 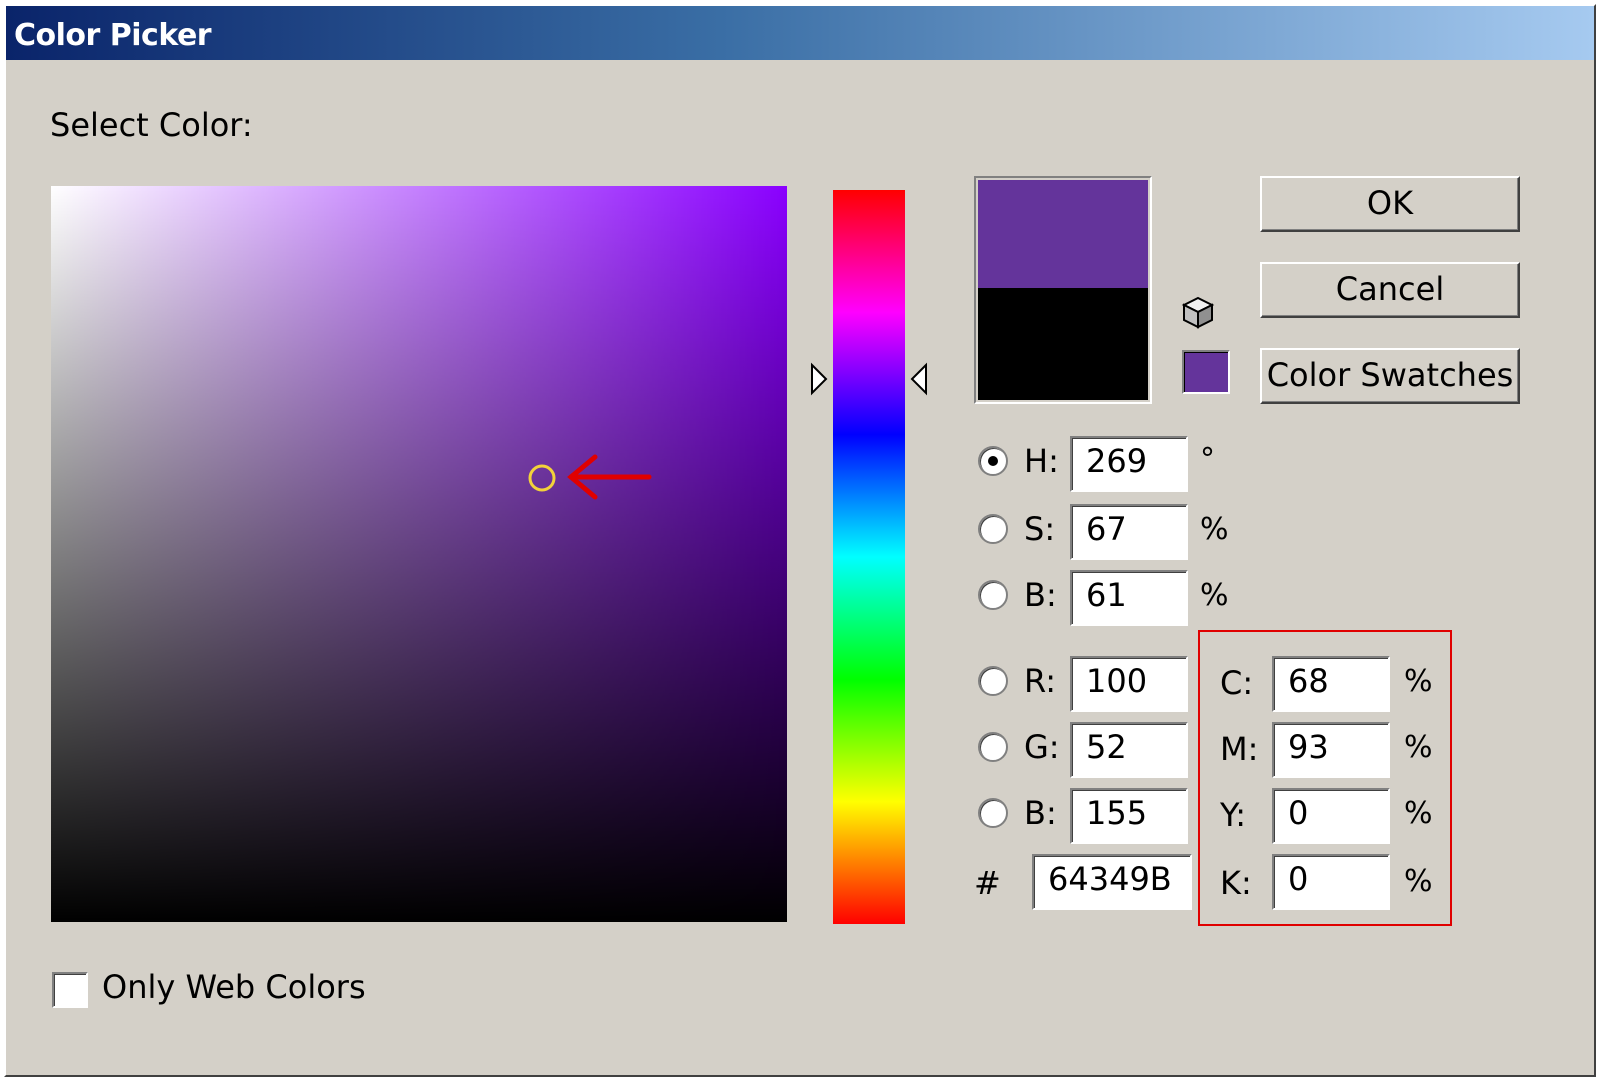 What do you see at coordinates (1207, 459) in the screenshot?
I see `hue-unit: °` at bounding box center [1207, 459].